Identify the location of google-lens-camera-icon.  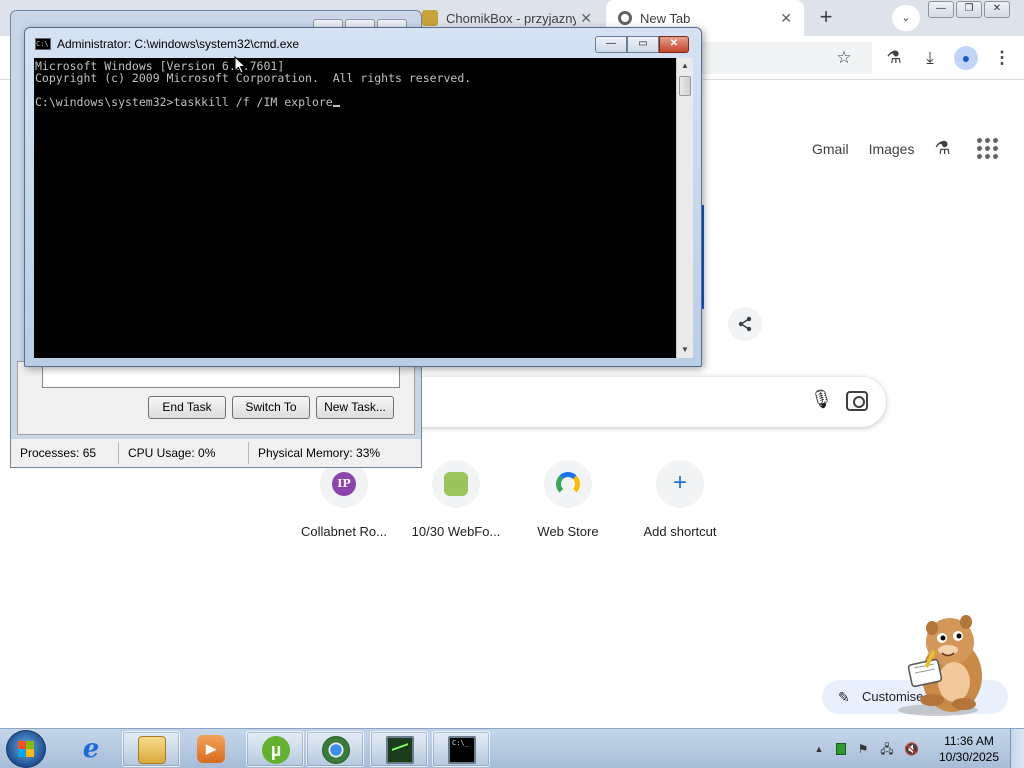
(857, 401).